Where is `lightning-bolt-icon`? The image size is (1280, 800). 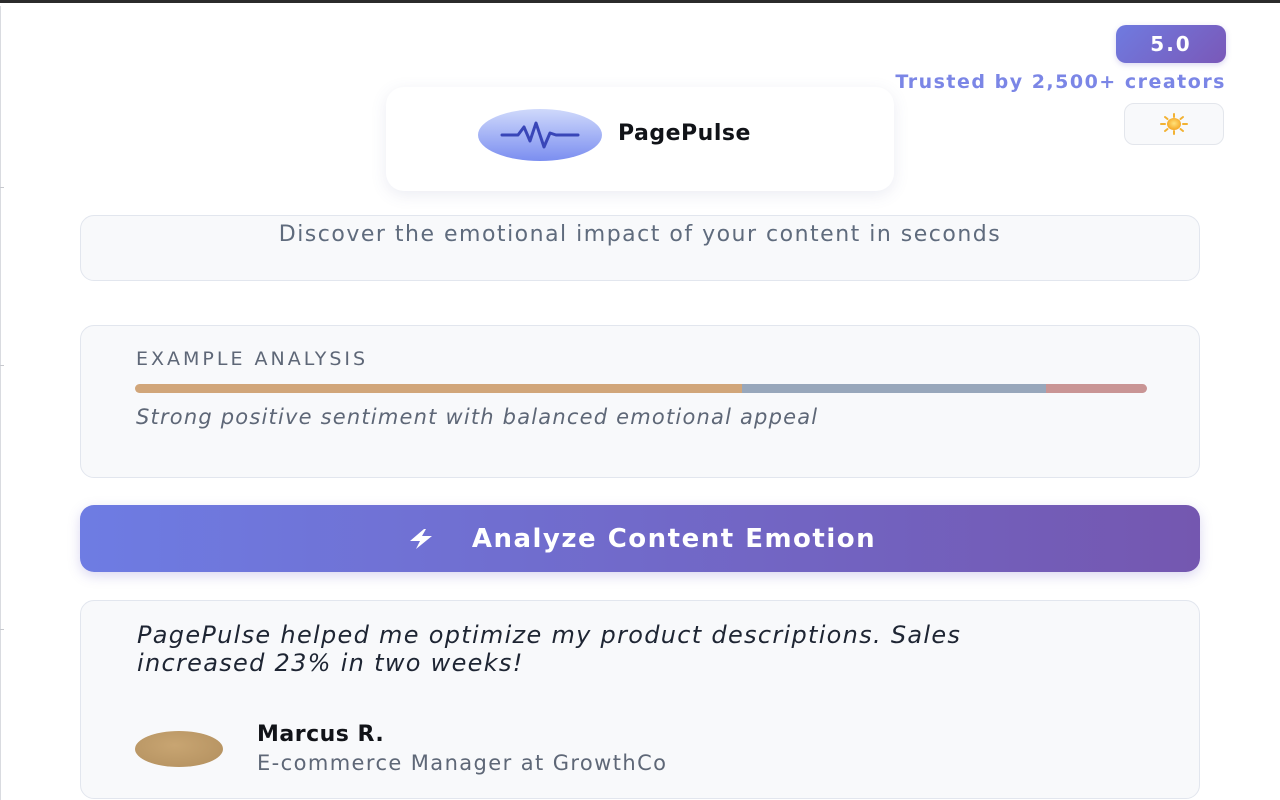
lightning-bolt-icon is located at coordinates (420, 538).